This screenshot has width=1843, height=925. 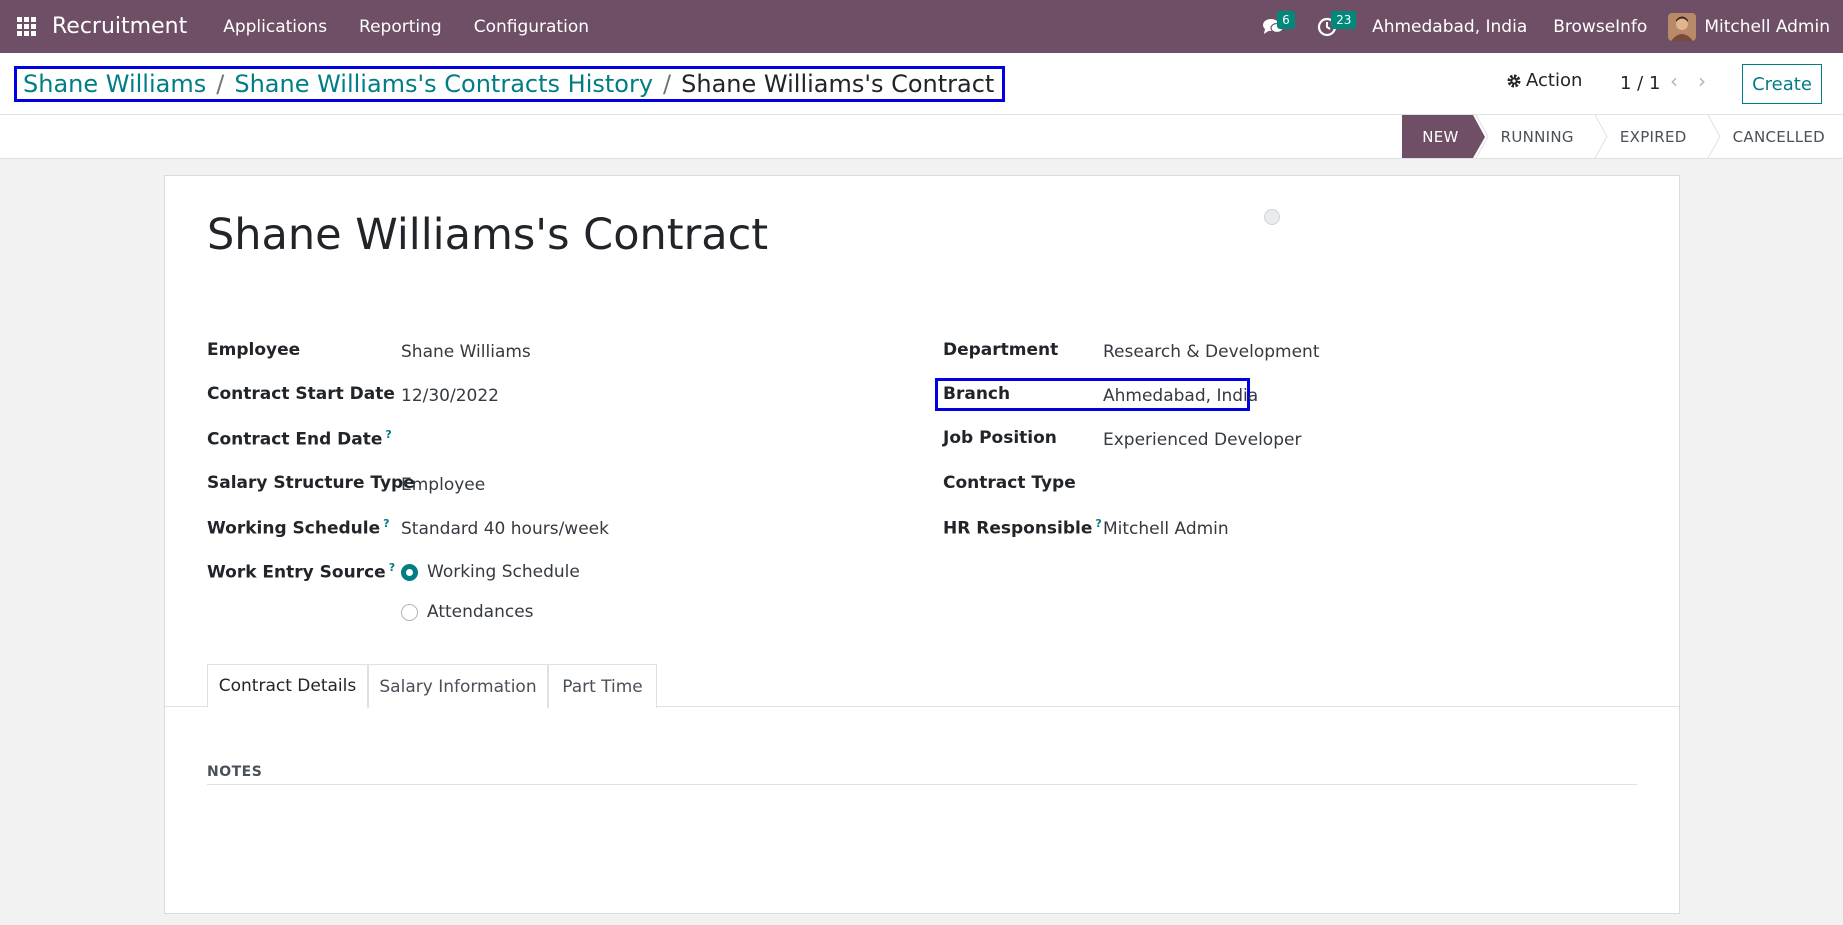 What do you see at coordinates (295, 439) in the screenshot?
I see `contract-end-label-text: Contract End Date` at bounding box center [295, 439].